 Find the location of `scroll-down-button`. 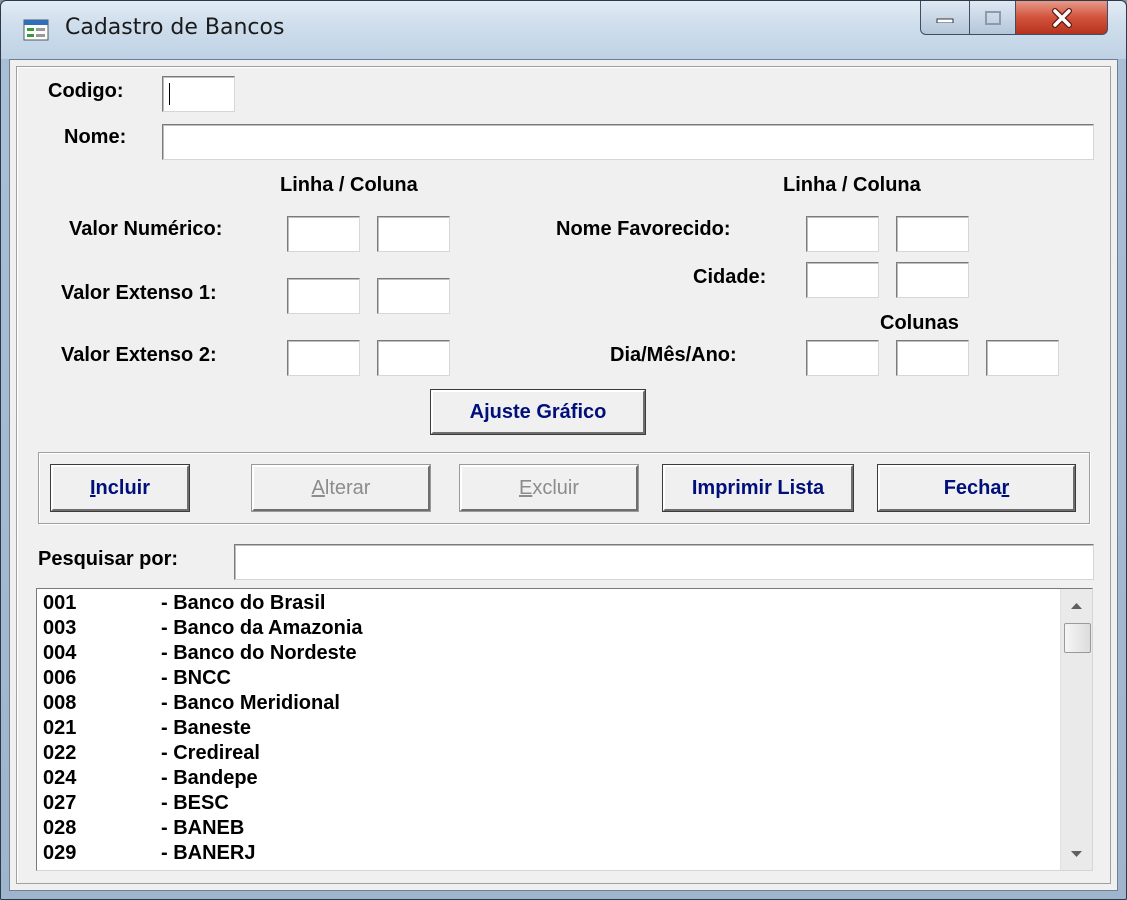

scroll-down-button is located at coordinates (1076, 854).